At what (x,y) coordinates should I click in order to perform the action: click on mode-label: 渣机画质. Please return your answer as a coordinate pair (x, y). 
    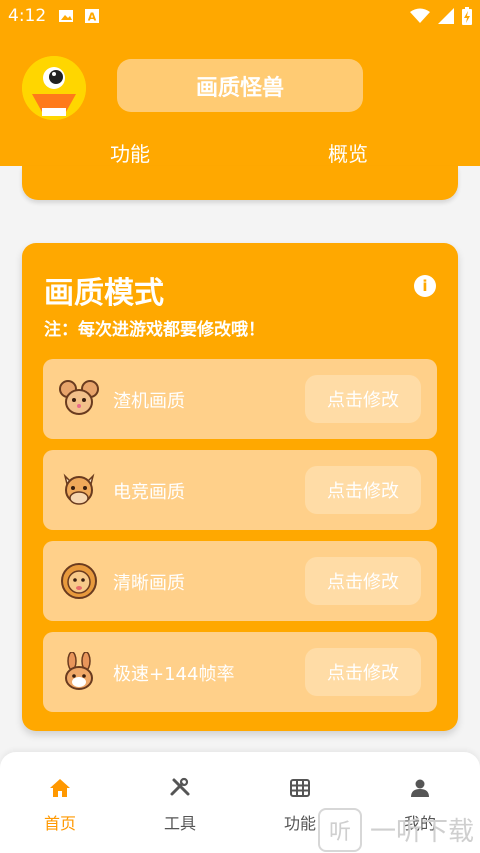
    Looking at the image, I should click on (149, 401).